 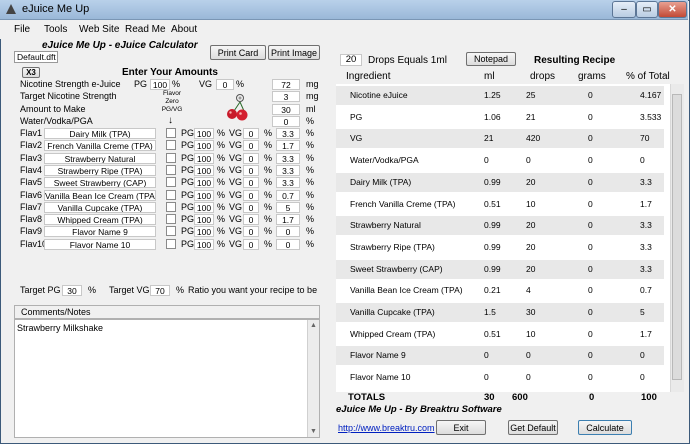 I want to click on notes-scrollbar: ▲ ▼, so click(x=313, y=378).